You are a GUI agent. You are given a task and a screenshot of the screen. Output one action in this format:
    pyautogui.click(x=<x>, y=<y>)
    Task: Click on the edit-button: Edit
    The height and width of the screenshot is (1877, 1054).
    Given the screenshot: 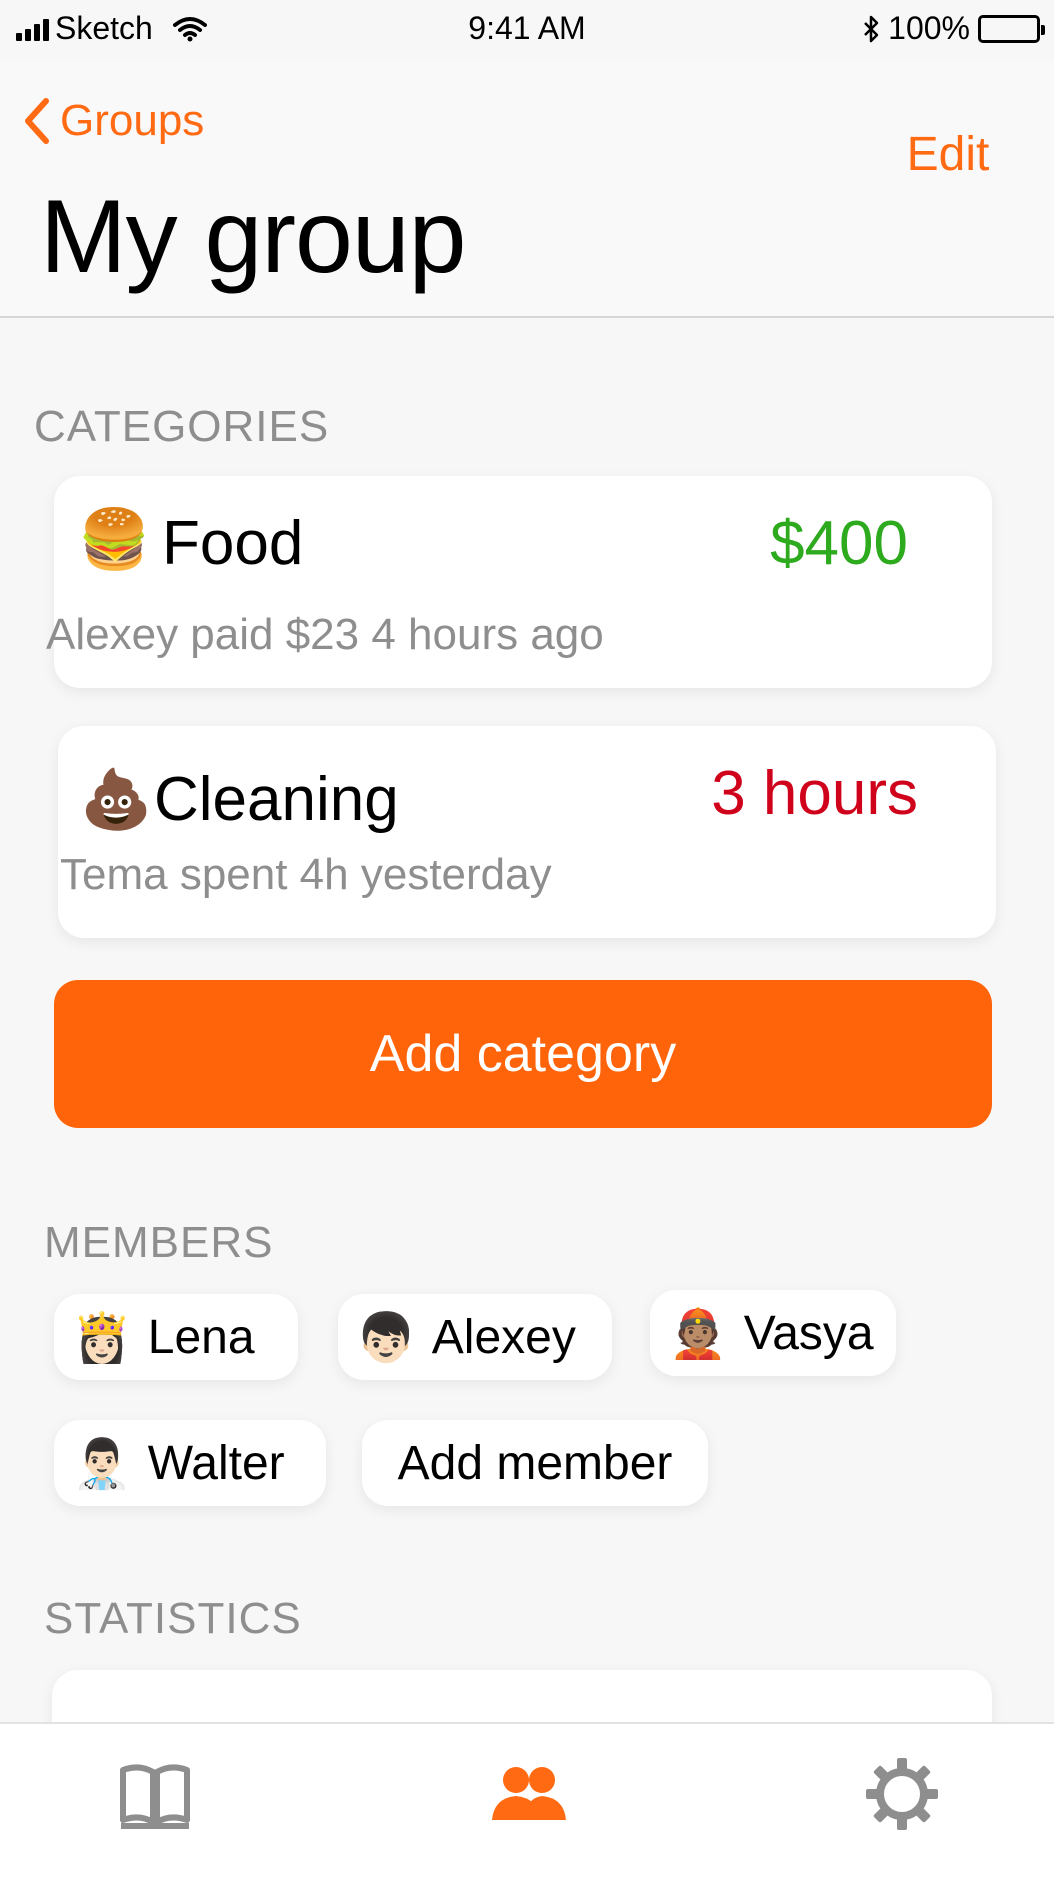 What is the action you would take?
    pyautogui.click(x=948, y=155)
    